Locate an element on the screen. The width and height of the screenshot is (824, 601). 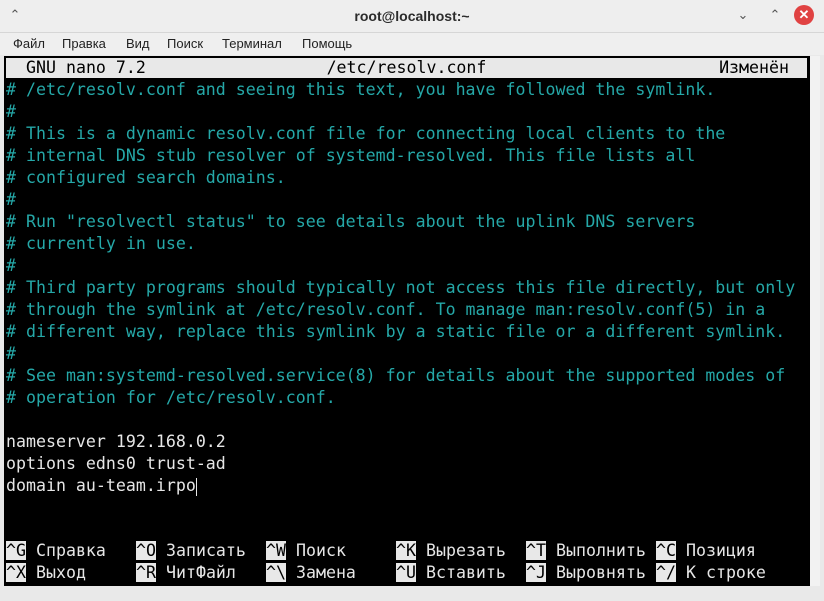
shortcut-where-is: ^W Поиск is located at coordinates (306, 551).